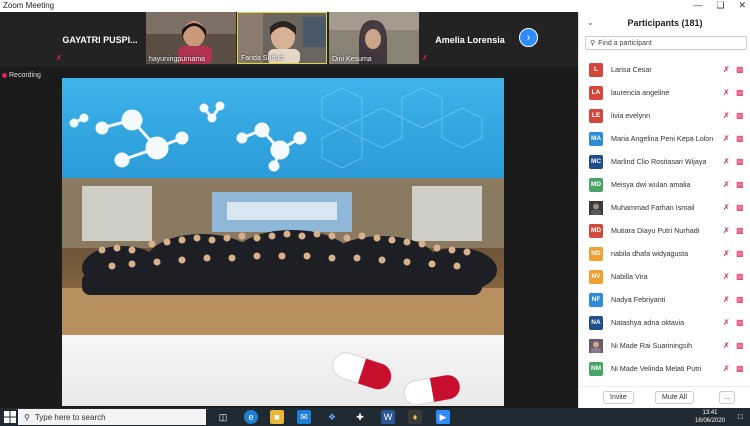 The height and width of the screenshot is (426, 750). I want to click on task-view-icon: ◫, so click(223, 417).